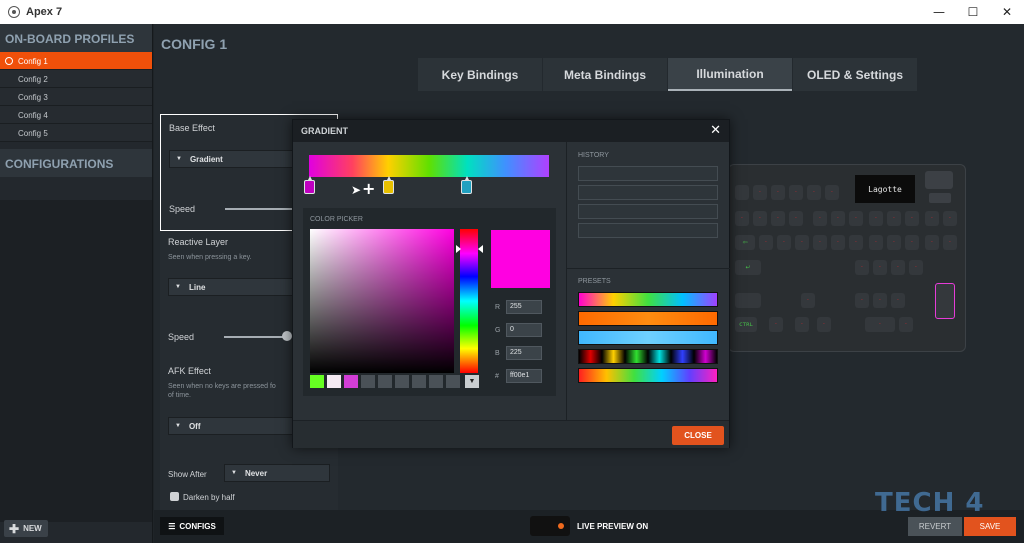 This screenshot has height=543, width=1024. I want to click on profile-config-2: Config 2, so click(76, 79).